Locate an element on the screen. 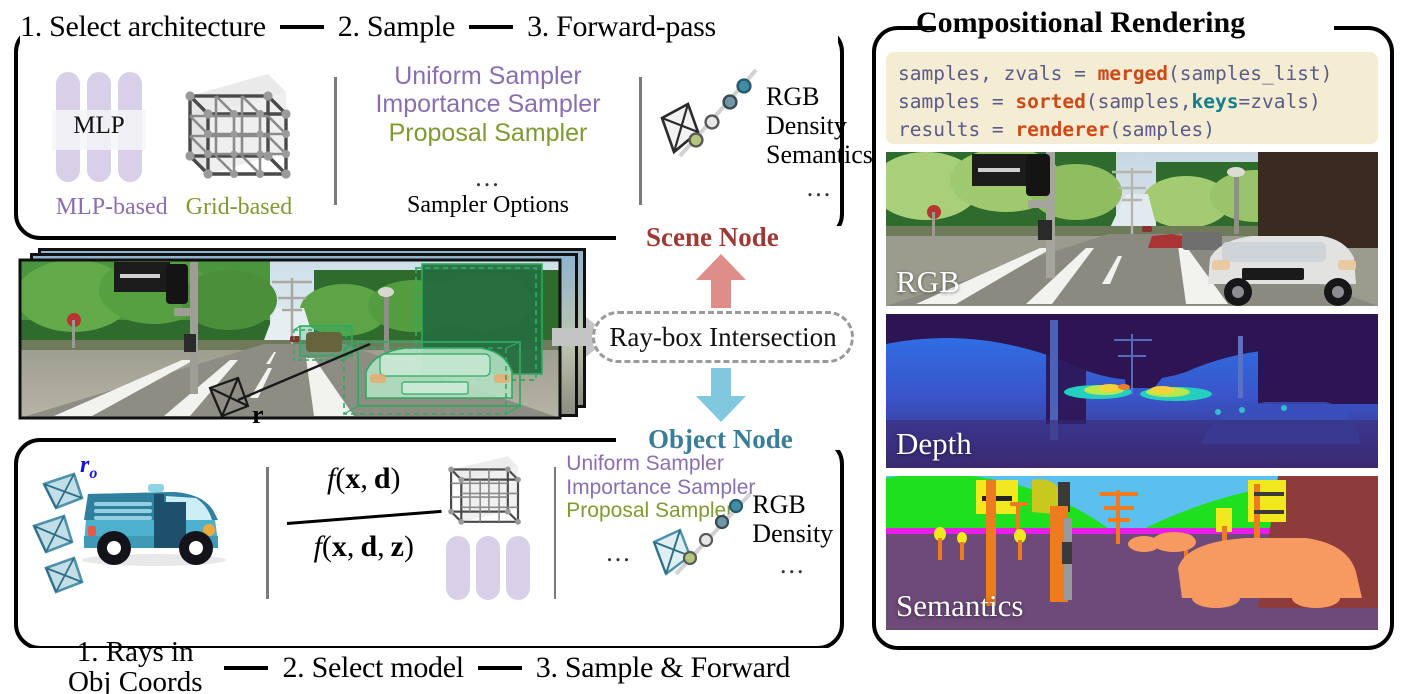  scene-step-3: 3. Forward-pass is located at coordinates (621, 26).